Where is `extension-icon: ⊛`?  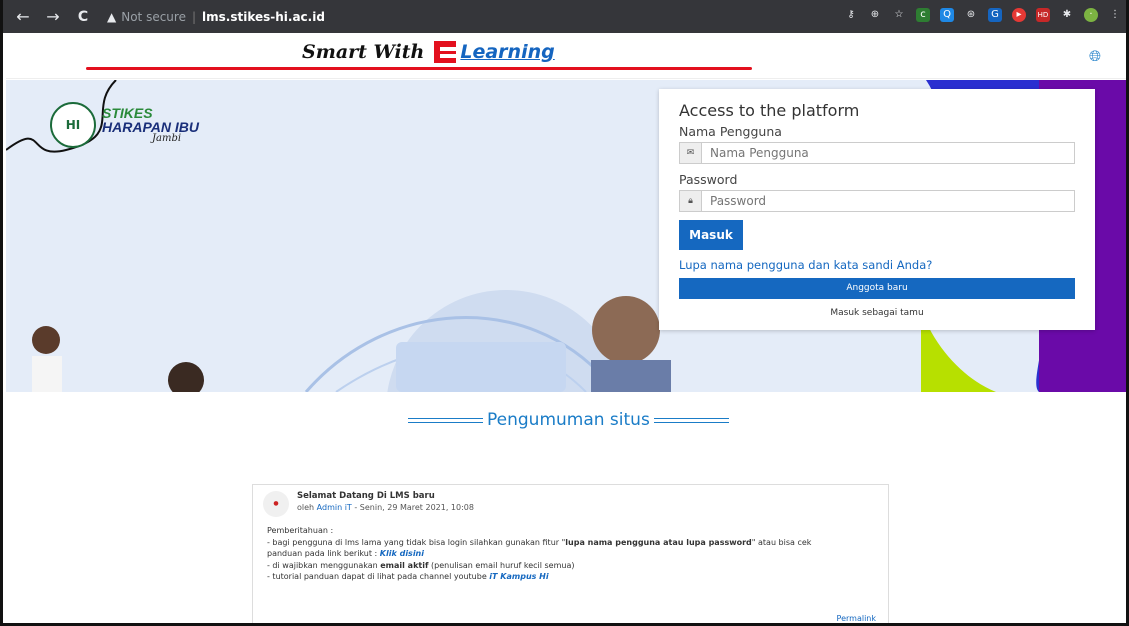
extension-icon: ⊛ is located at coordinates (971, 15).